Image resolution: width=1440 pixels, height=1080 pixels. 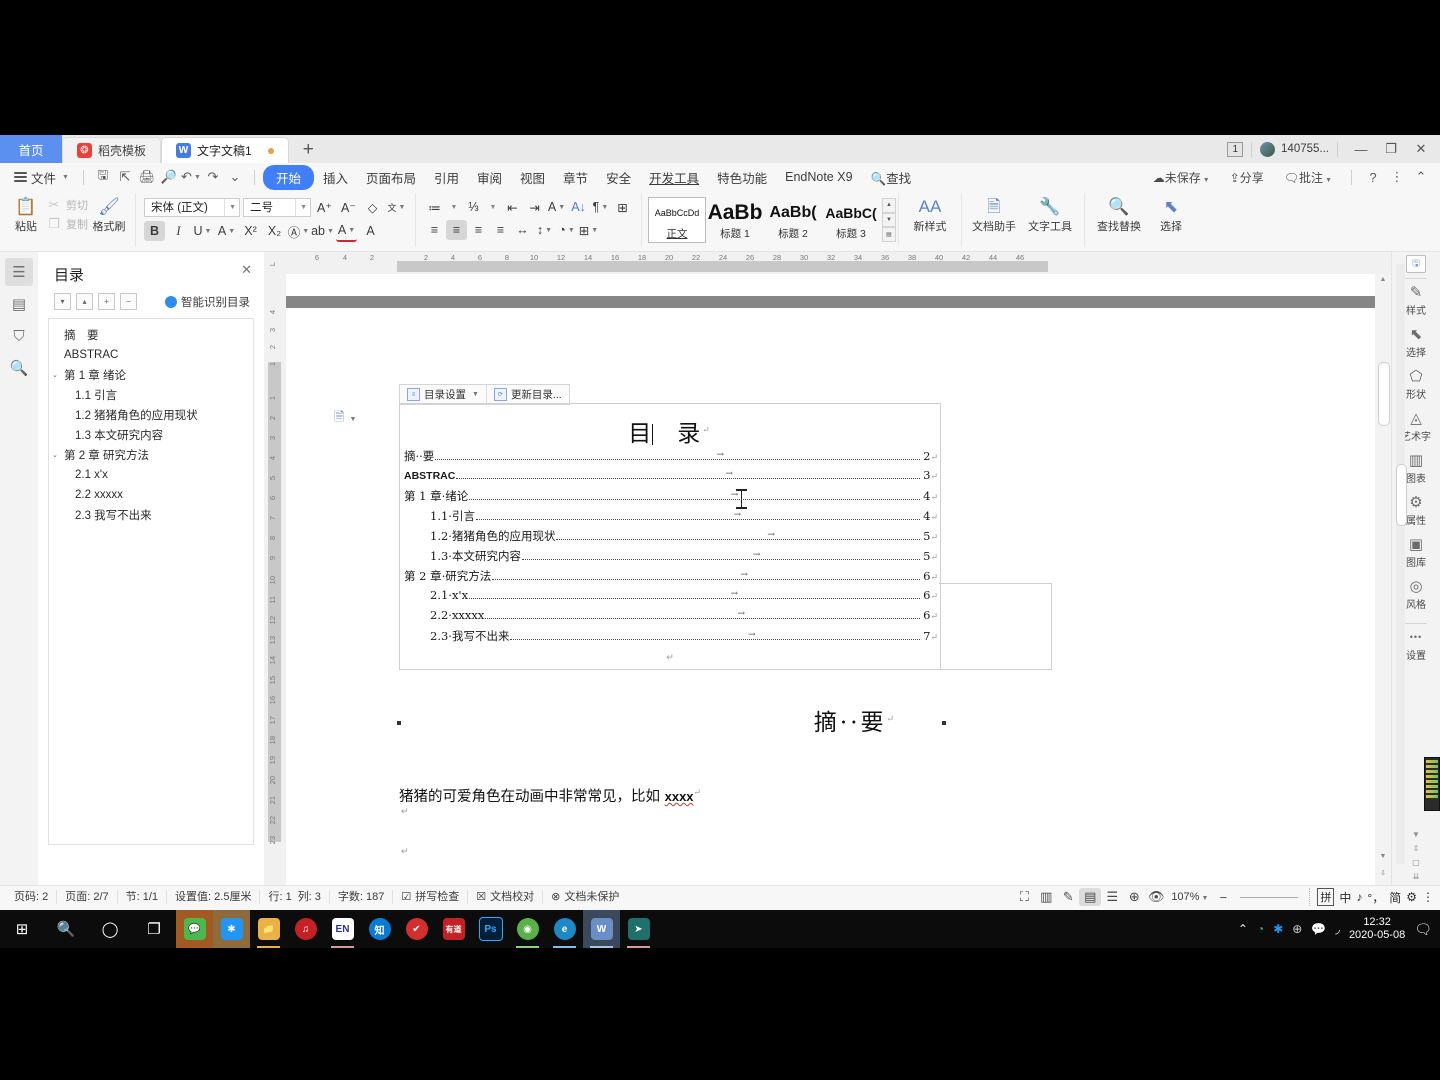 What do you see at coordinates (151, 475) in the screenshot?
I see `nav-item-2-1: 2.1 x'x` at bounding box center [151, 475].